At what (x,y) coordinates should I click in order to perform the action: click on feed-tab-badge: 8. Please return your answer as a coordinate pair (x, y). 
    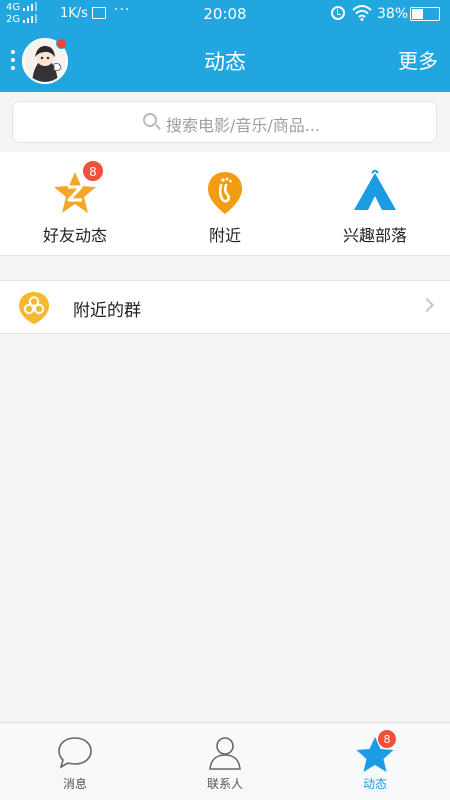
    Looking at the image, I should click on (387, 739).